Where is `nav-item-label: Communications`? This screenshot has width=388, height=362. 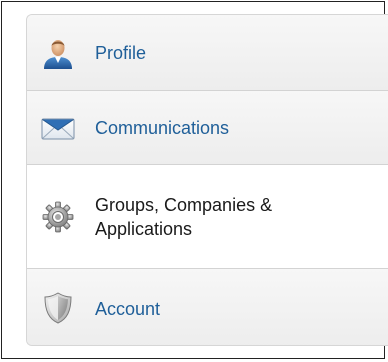 nav-item-label: Communications is located at coordinates (162, 128).